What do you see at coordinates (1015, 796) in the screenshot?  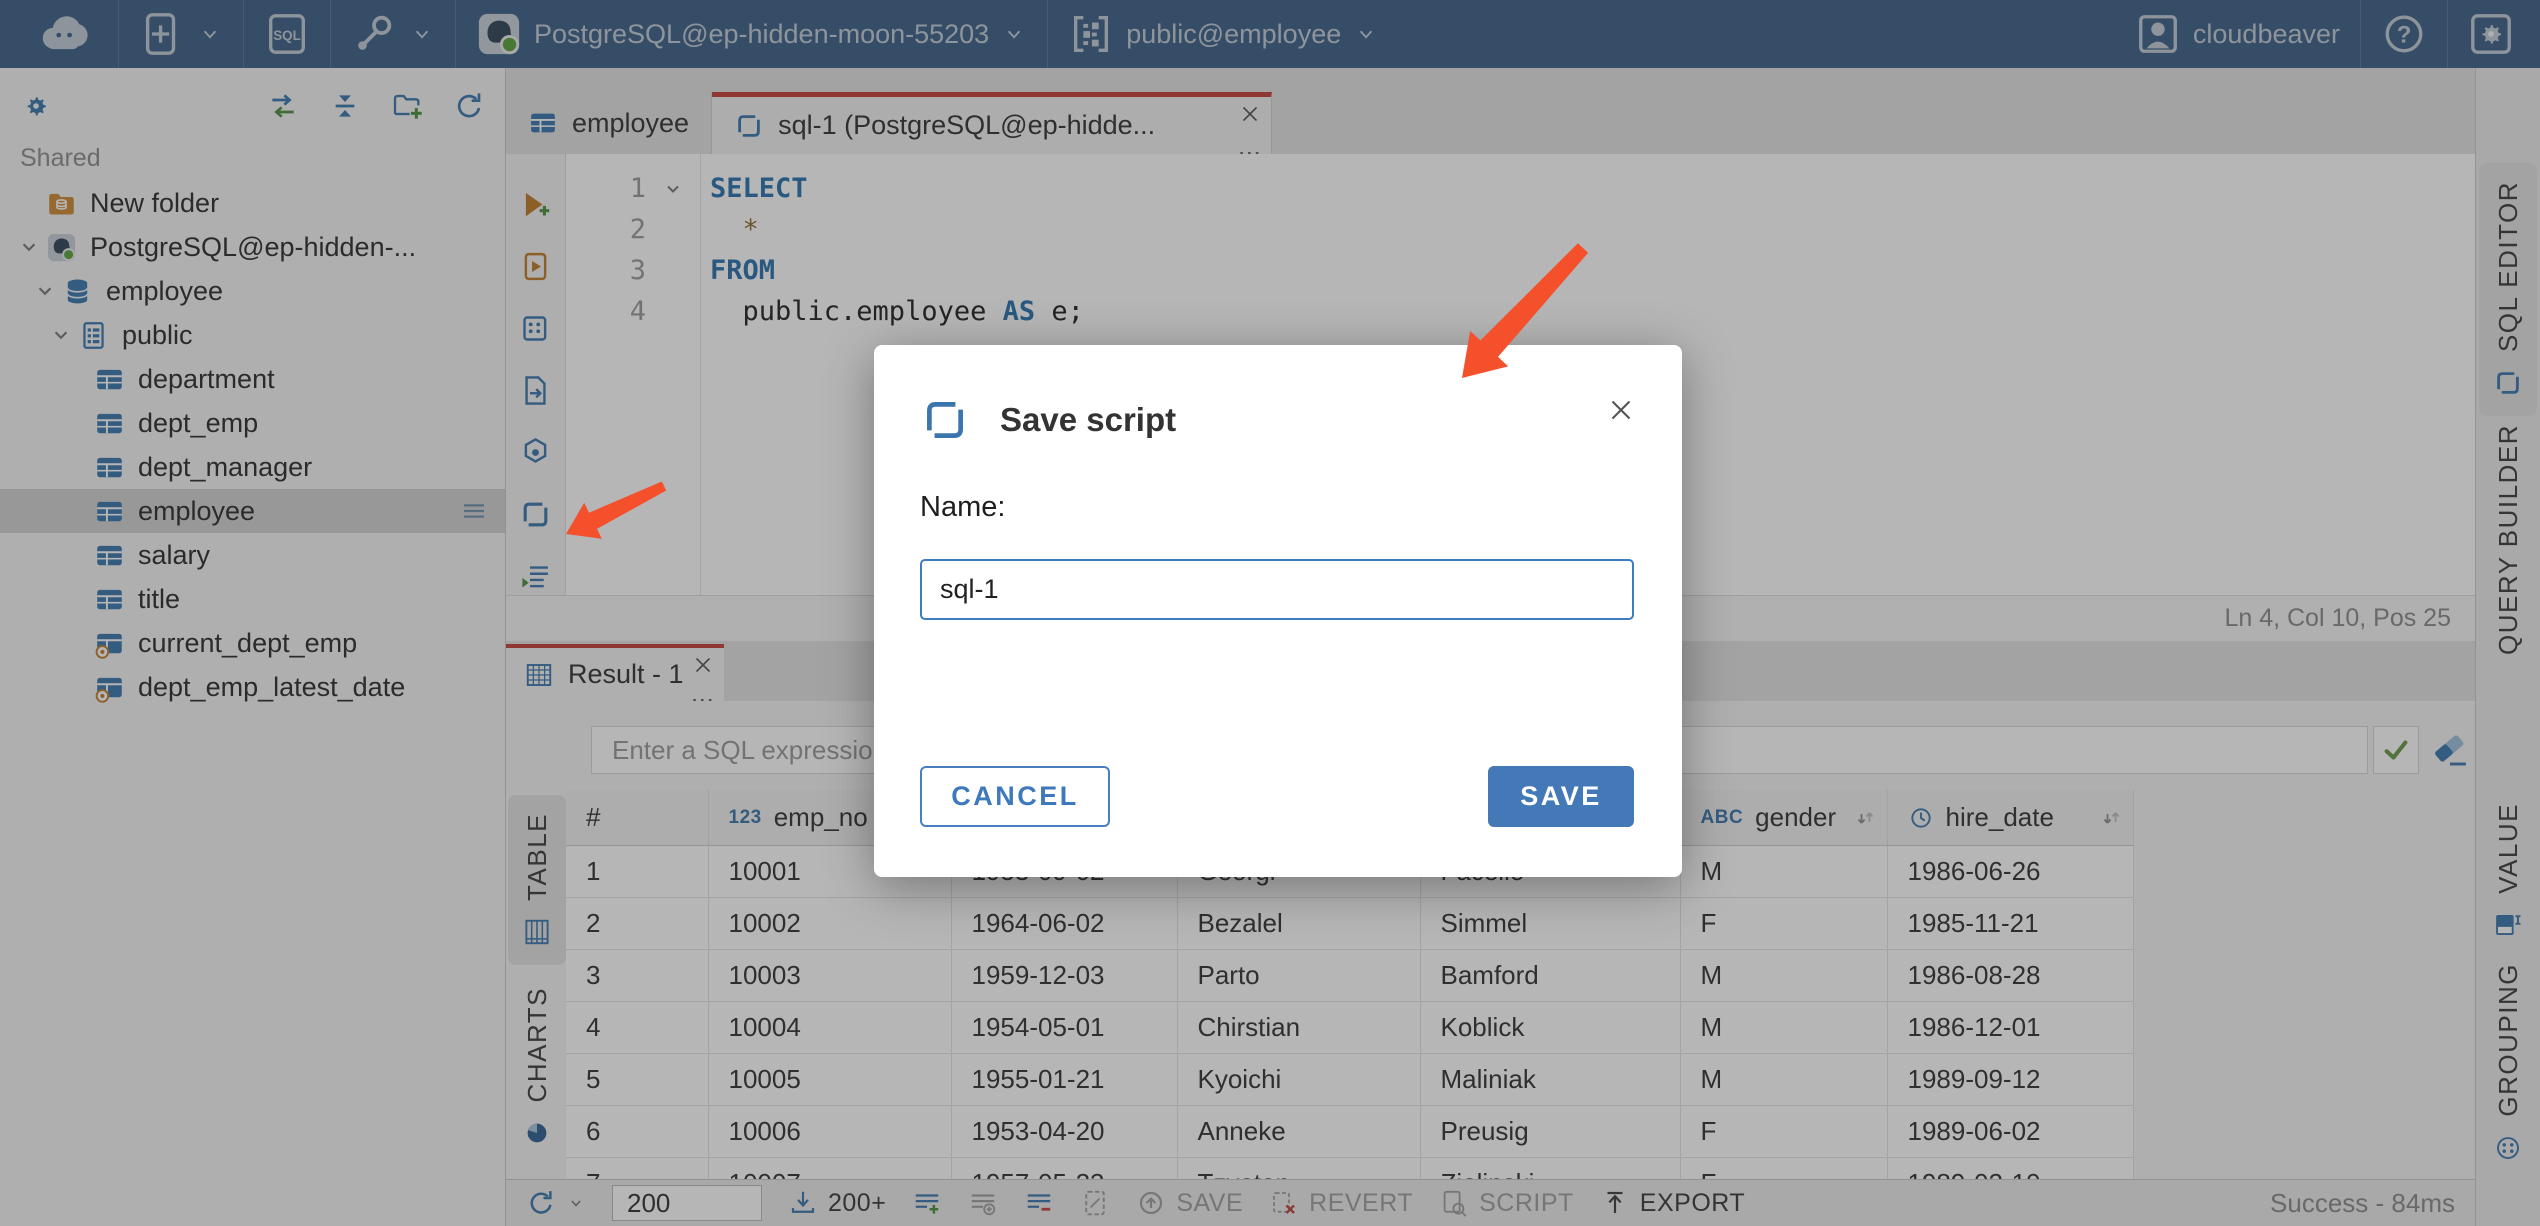 I see `cancel-button: CANCEL` at bounding box center [1015, 796].